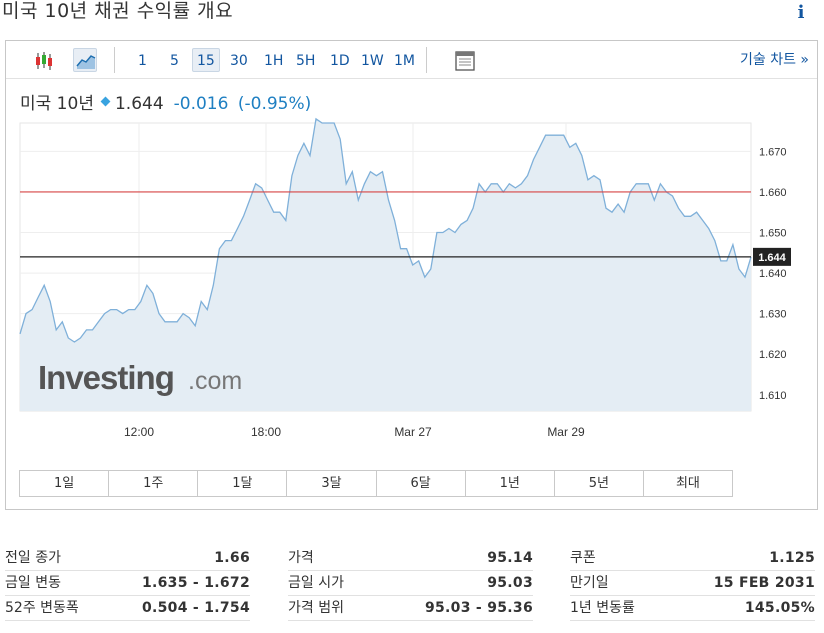  What do you see at coordinates (404, 60) in the screenshot?
I see `interval-1m: 1M` at bounding box center [404, 60].